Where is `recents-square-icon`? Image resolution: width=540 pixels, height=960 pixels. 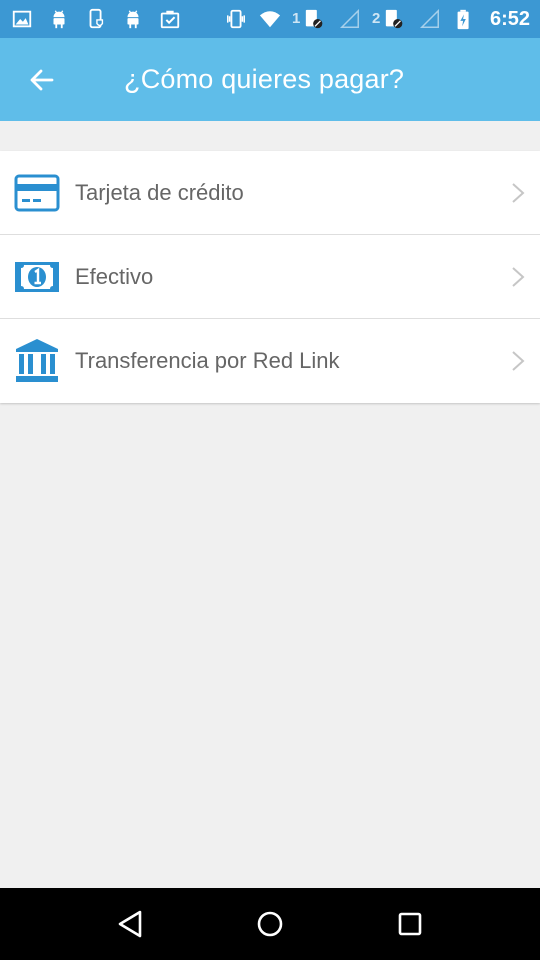
recents-square-icon is located at coordinates (410, 924).